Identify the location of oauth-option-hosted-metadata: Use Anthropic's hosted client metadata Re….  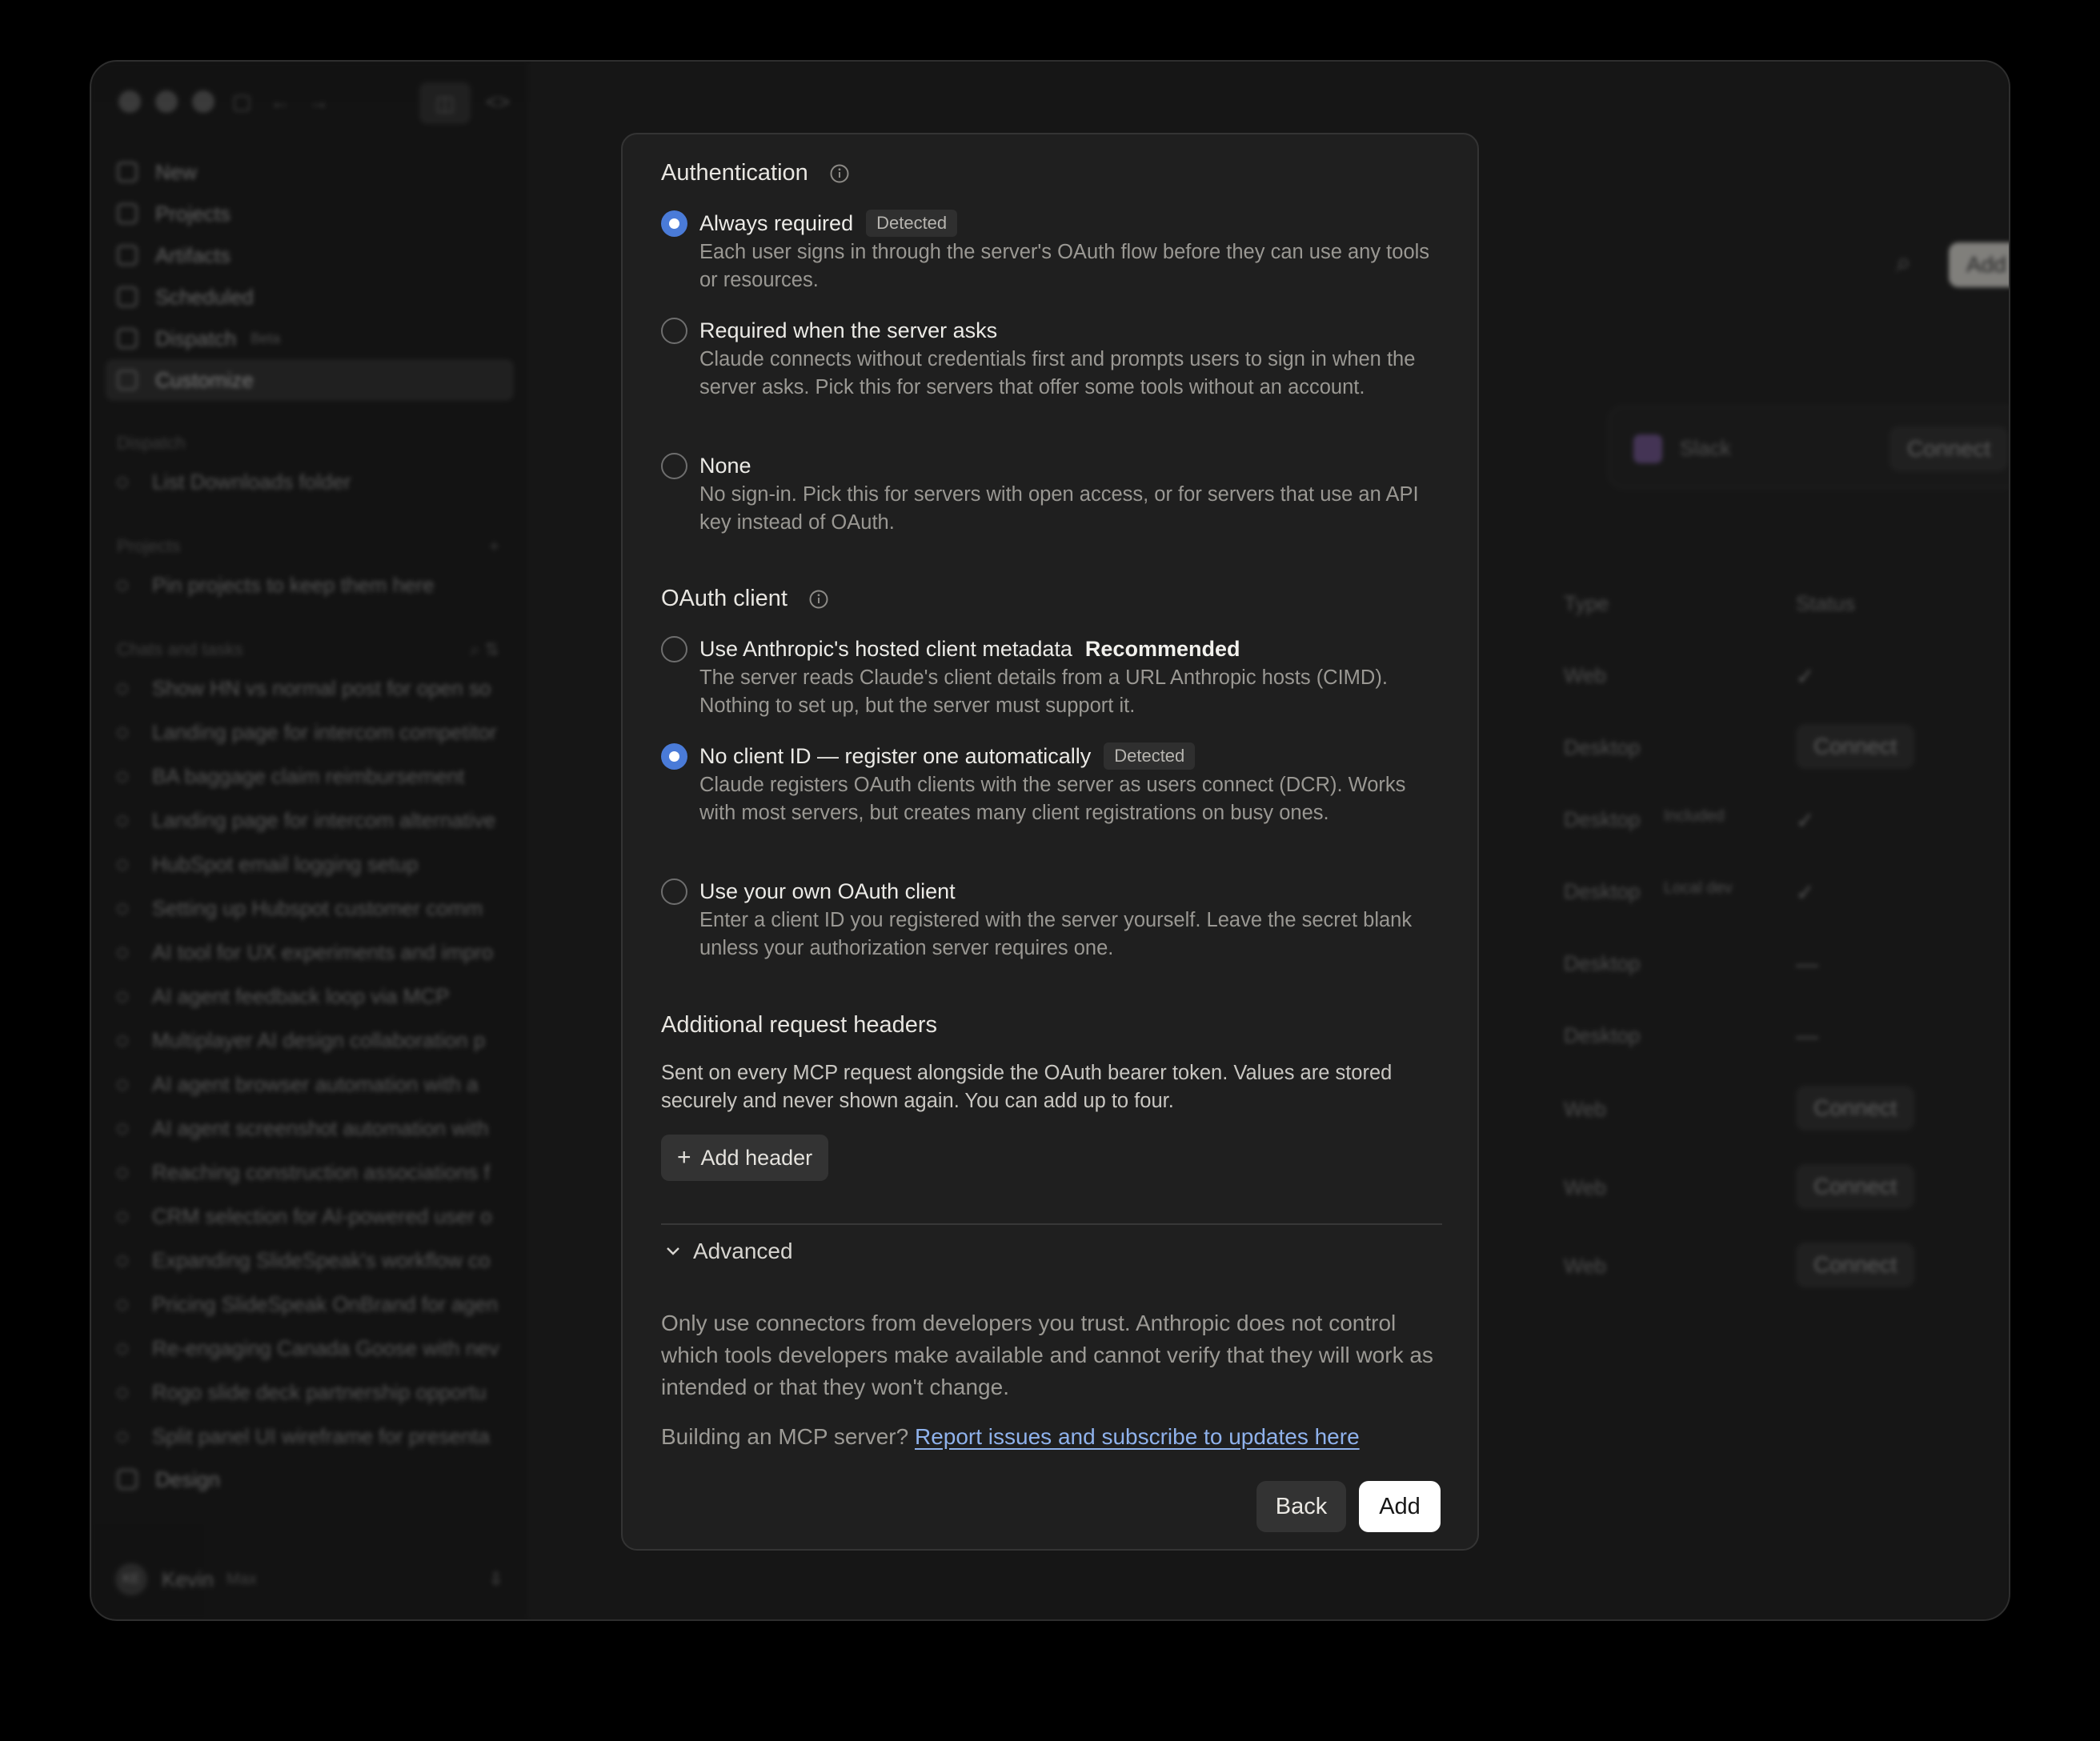
(1053, 678).